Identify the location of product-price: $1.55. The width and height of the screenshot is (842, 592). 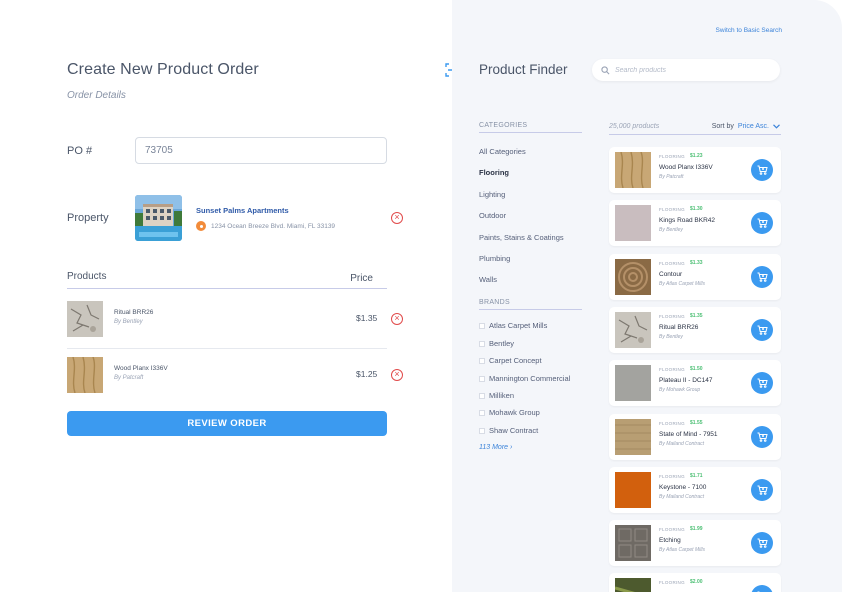
(696, 423).